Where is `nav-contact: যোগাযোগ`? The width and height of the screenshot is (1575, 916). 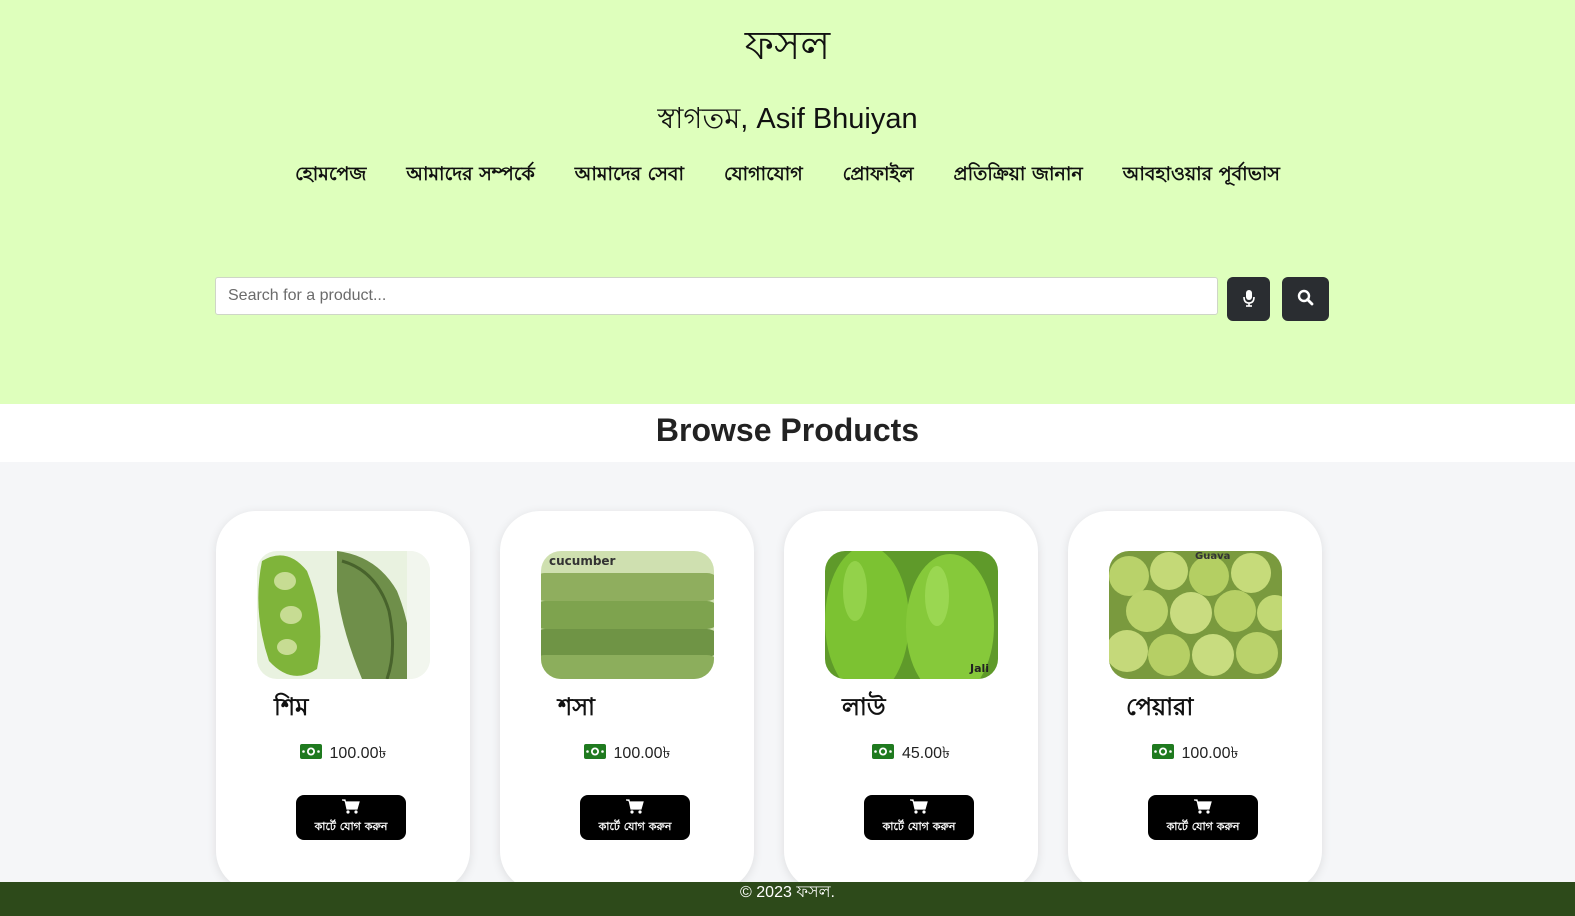 nav-contact: যোগাযোগ is located at coordinates (763, 176).